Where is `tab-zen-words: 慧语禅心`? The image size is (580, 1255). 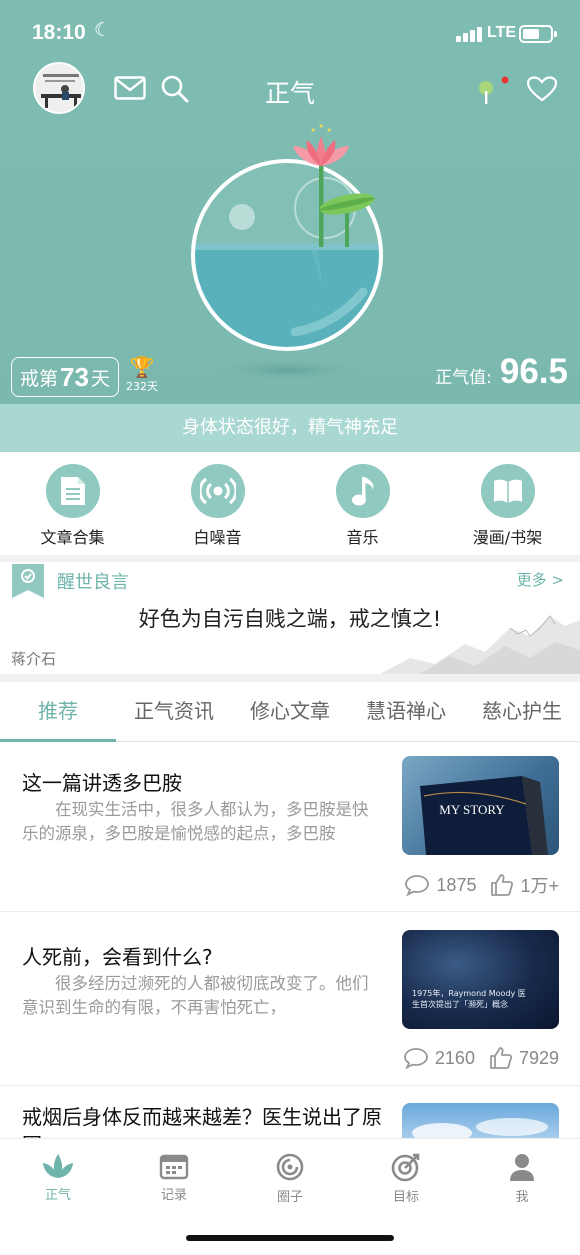
tab-zen-words: 慧语禅心 is located at coordinates (406, 711).